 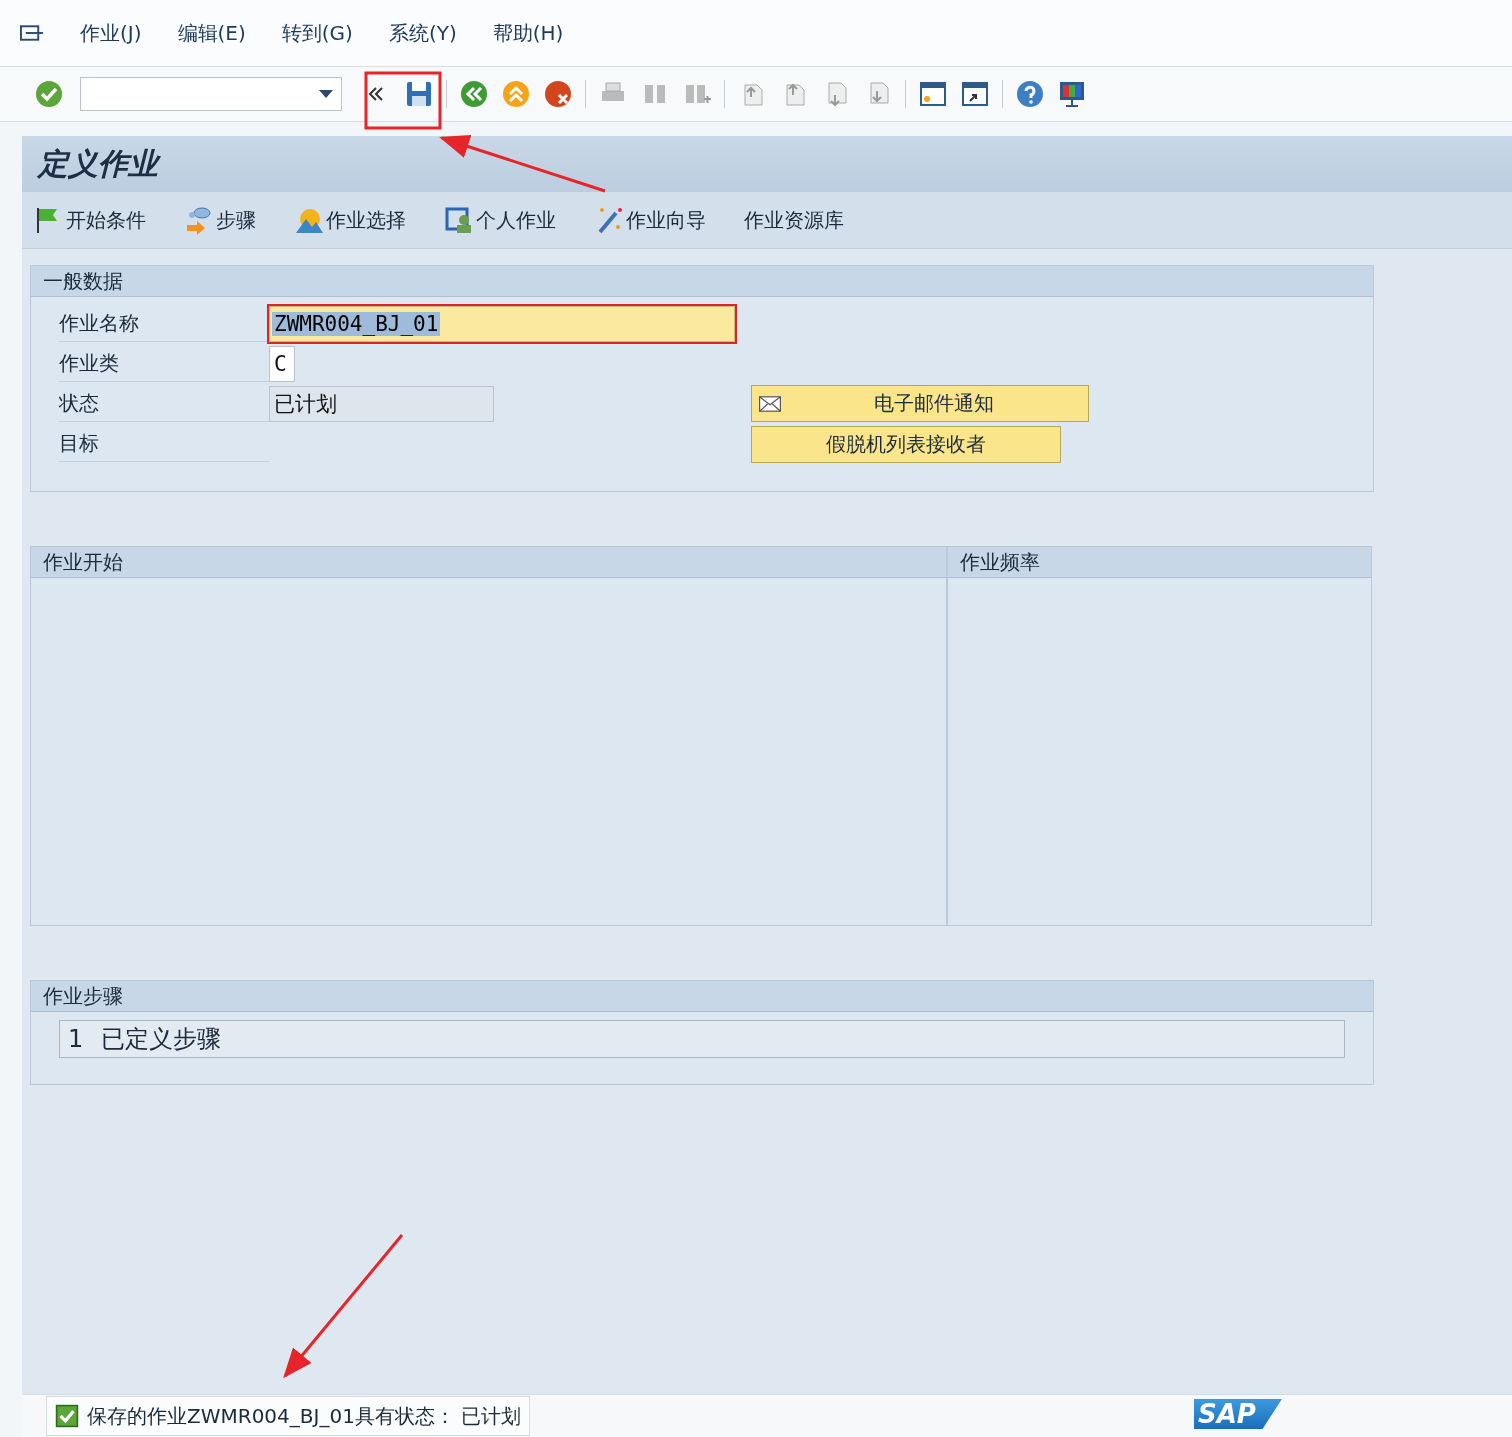 I want to click on section-title: 一般数据, so click(x=83, y=281).